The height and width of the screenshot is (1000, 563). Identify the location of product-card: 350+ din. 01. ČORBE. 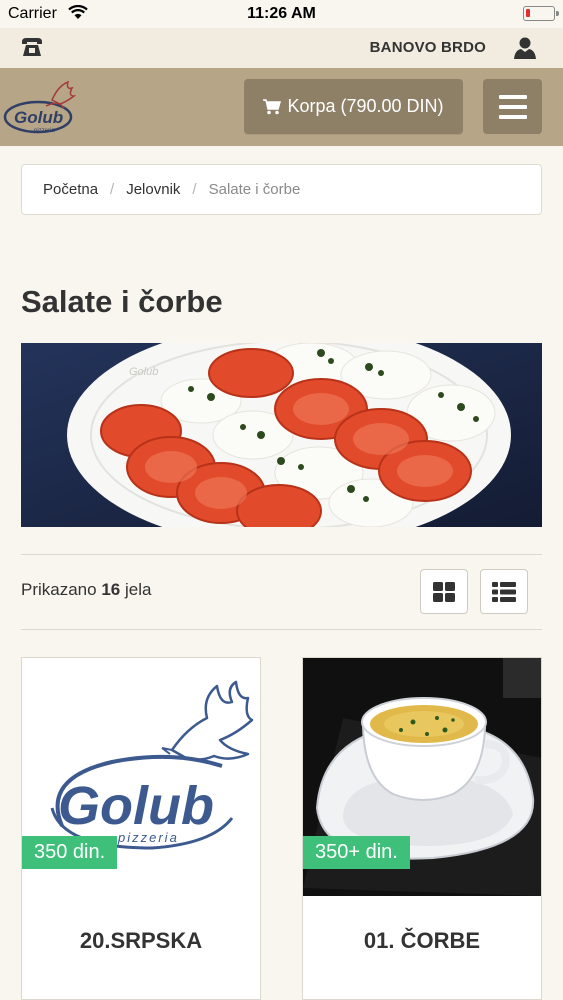
(422, 828).